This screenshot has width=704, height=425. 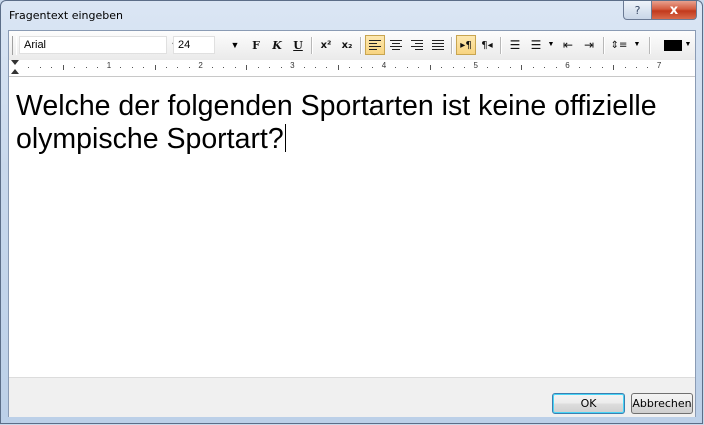 I want to click on ltr-button: ▸¶, so click(x=466, y=45).